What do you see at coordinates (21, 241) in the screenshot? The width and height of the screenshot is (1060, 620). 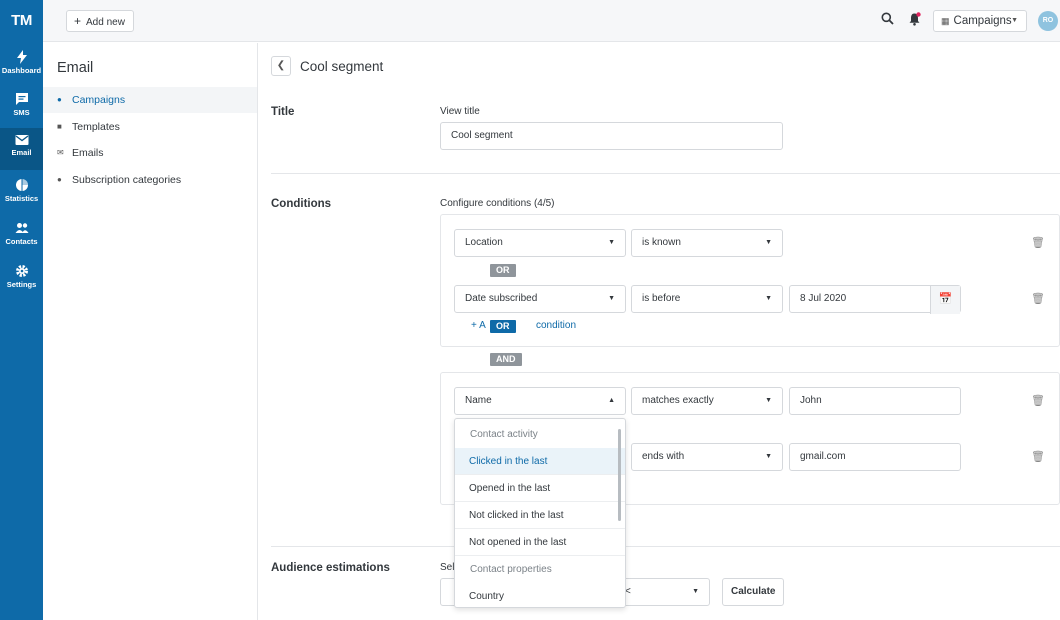 I see `rail-item-label: Contacts` at bounding box center [21, 241].